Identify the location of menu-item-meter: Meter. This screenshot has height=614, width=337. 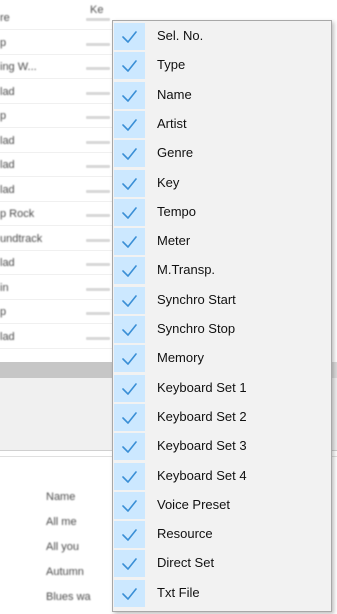
(222, 241).